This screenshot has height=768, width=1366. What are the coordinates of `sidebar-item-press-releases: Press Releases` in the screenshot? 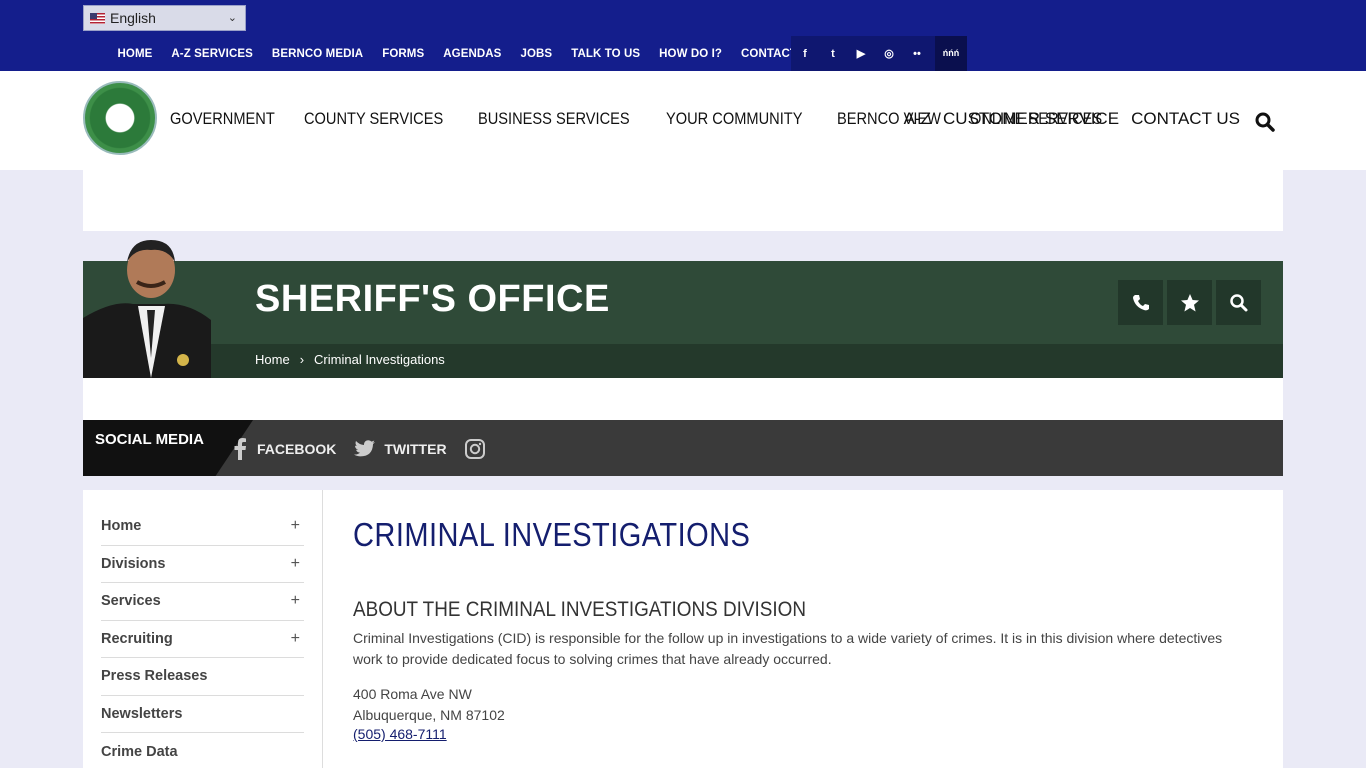 It's located at (202, 677).